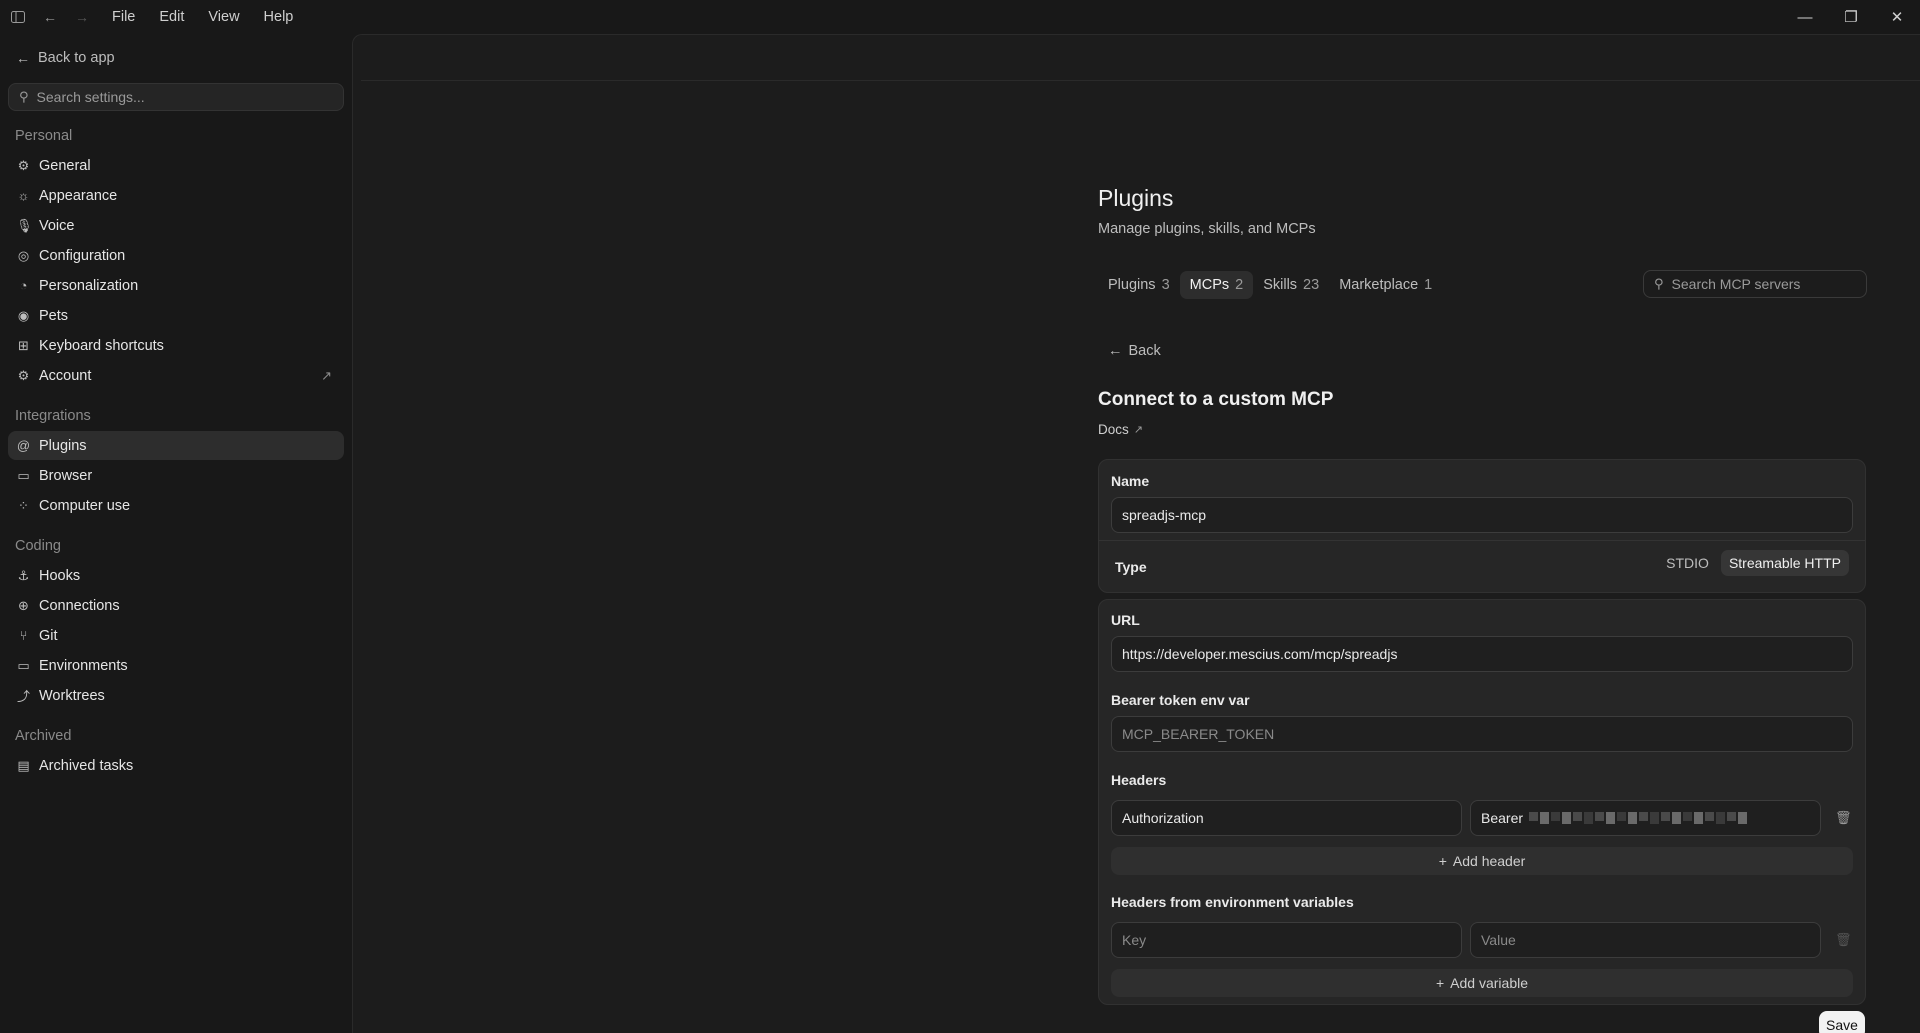 The height and width of the screenshot is (1033, 1920). What do you see at coordinates (1286, 818) in the screenshot?
I see `header-key-input: Authorization` at bounding box center [1286, 818].